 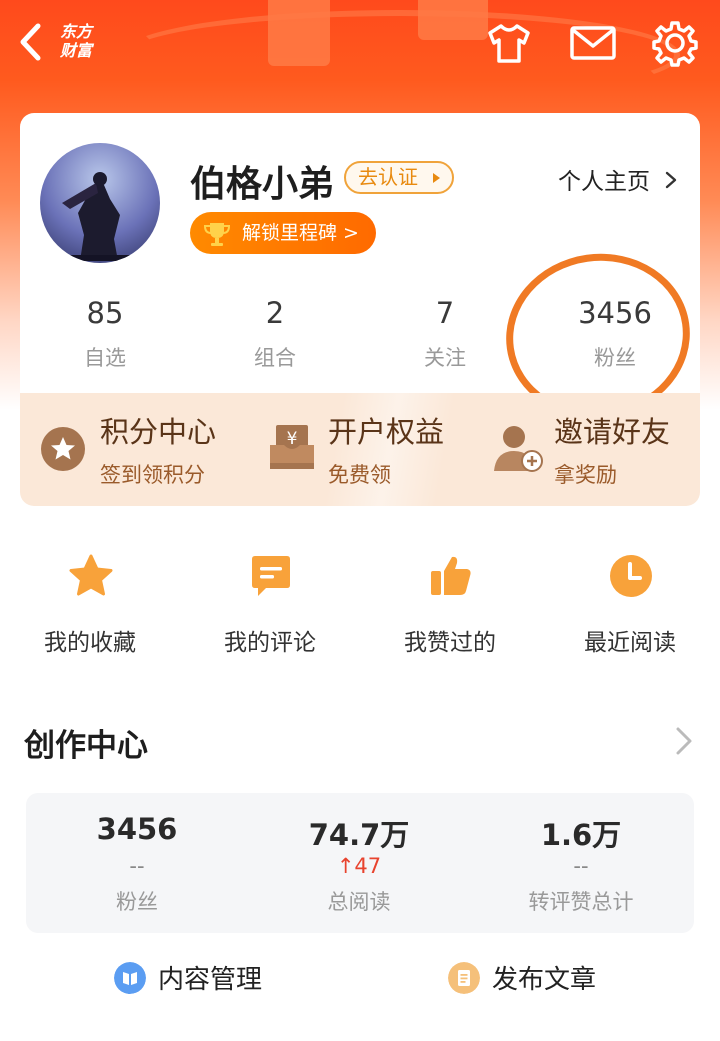 I want to click on creation-stat-label: 总阅读, so click(x=359, y=902).